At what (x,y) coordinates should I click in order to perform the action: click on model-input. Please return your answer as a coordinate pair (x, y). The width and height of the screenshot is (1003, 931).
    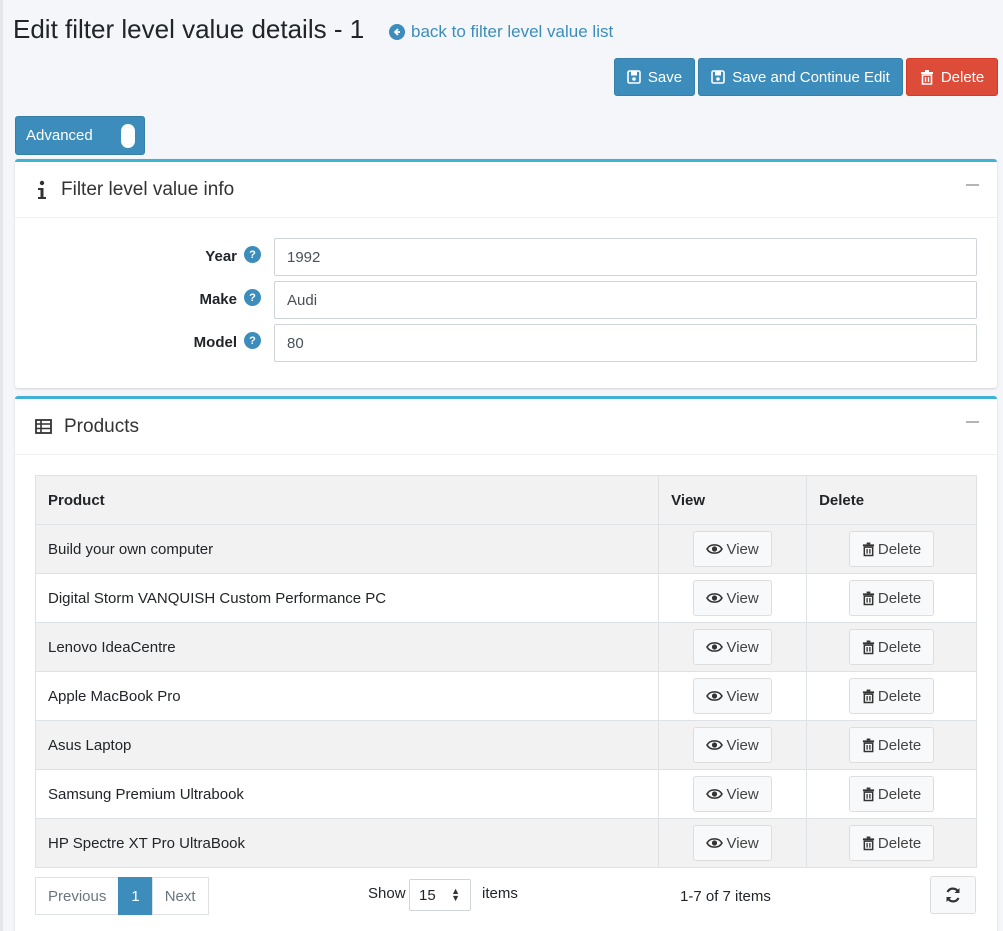
    Looking at the image, I should click on (625, 343).